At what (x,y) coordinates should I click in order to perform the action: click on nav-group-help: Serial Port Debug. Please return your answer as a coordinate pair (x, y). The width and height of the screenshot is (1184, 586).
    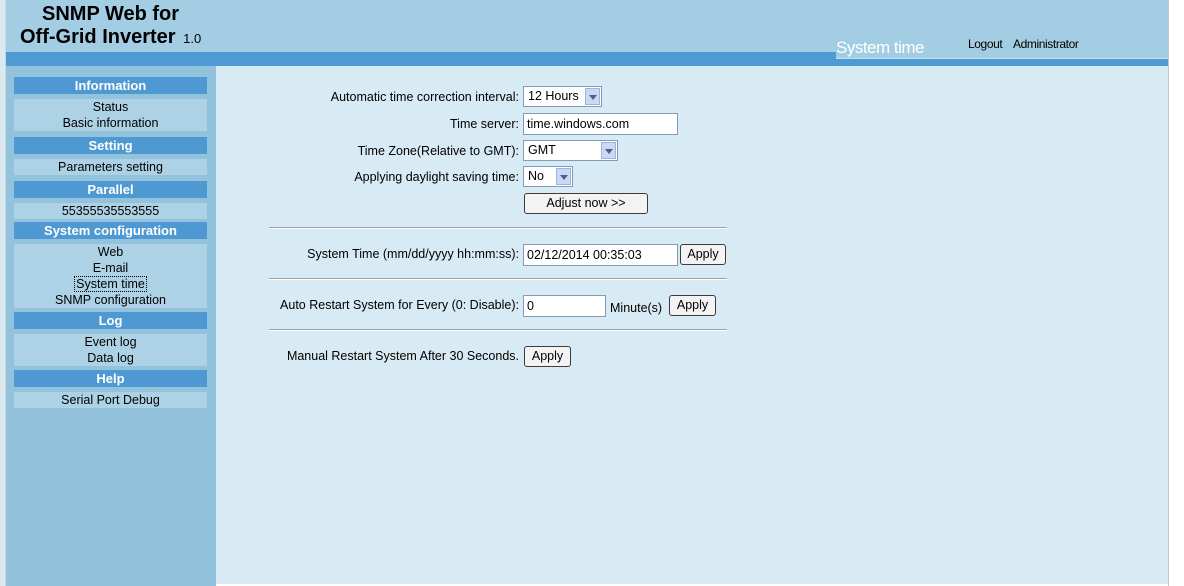
    Looking at the image, I should click on (110, 400).